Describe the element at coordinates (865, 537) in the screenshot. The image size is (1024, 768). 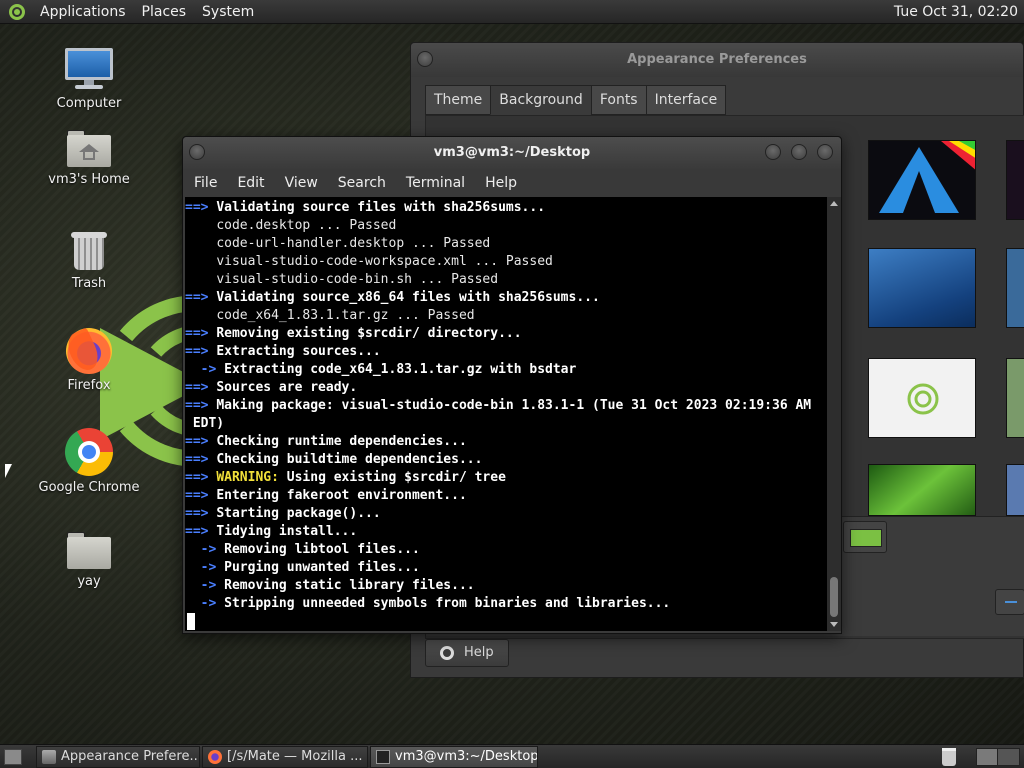
I see `color-swatch-button` at that location.